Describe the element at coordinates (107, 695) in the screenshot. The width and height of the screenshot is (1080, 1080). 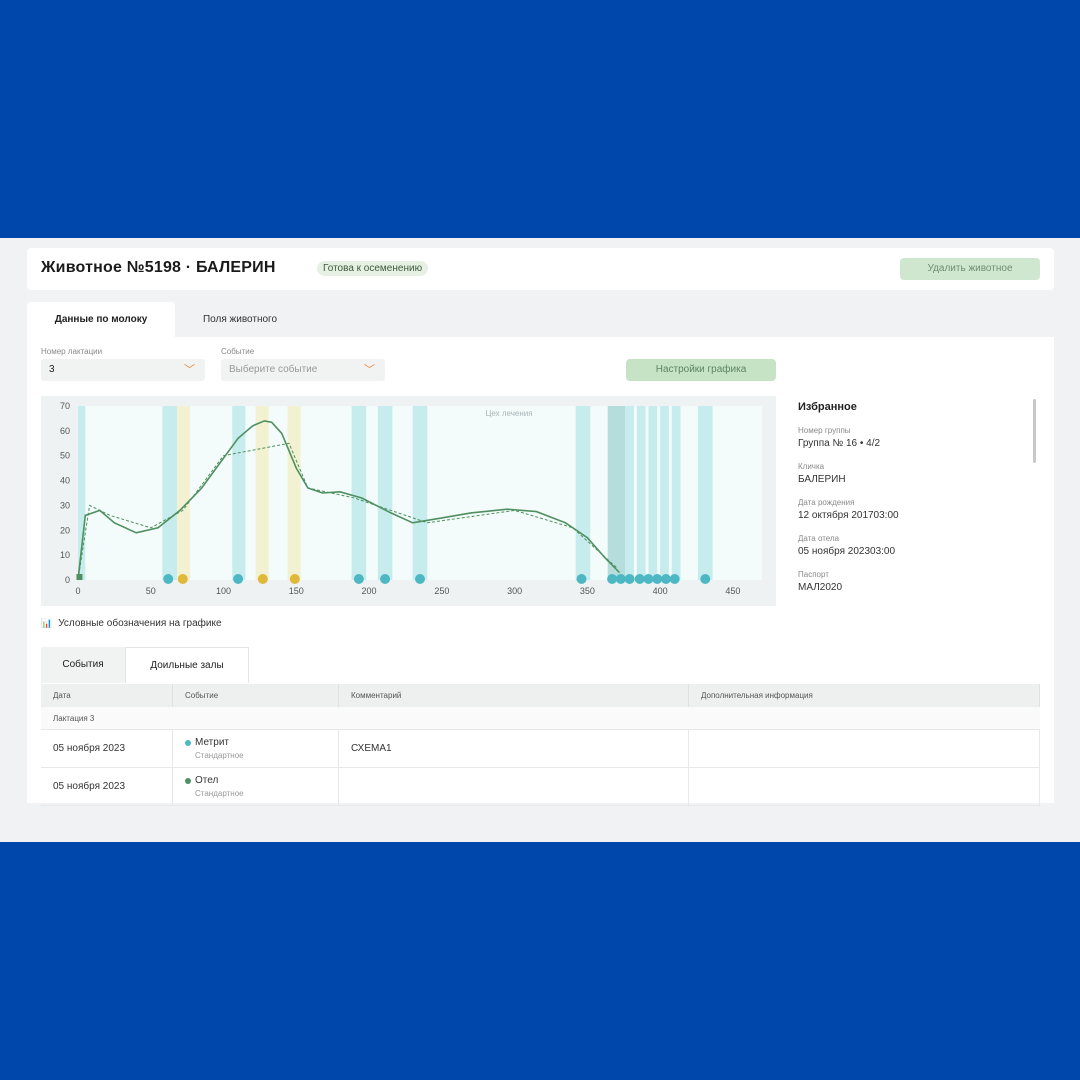
I see `col-date: Дата` at that location.